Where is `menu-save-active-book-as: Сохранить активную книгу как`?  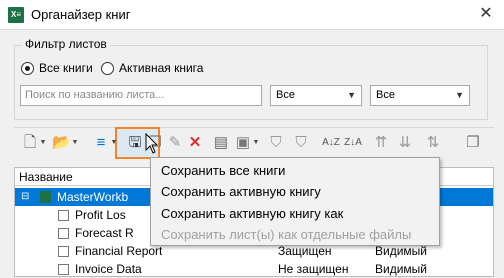 menu-save-active-book-as: Сохранить активную книгу как is located at coordinates (252, 214).